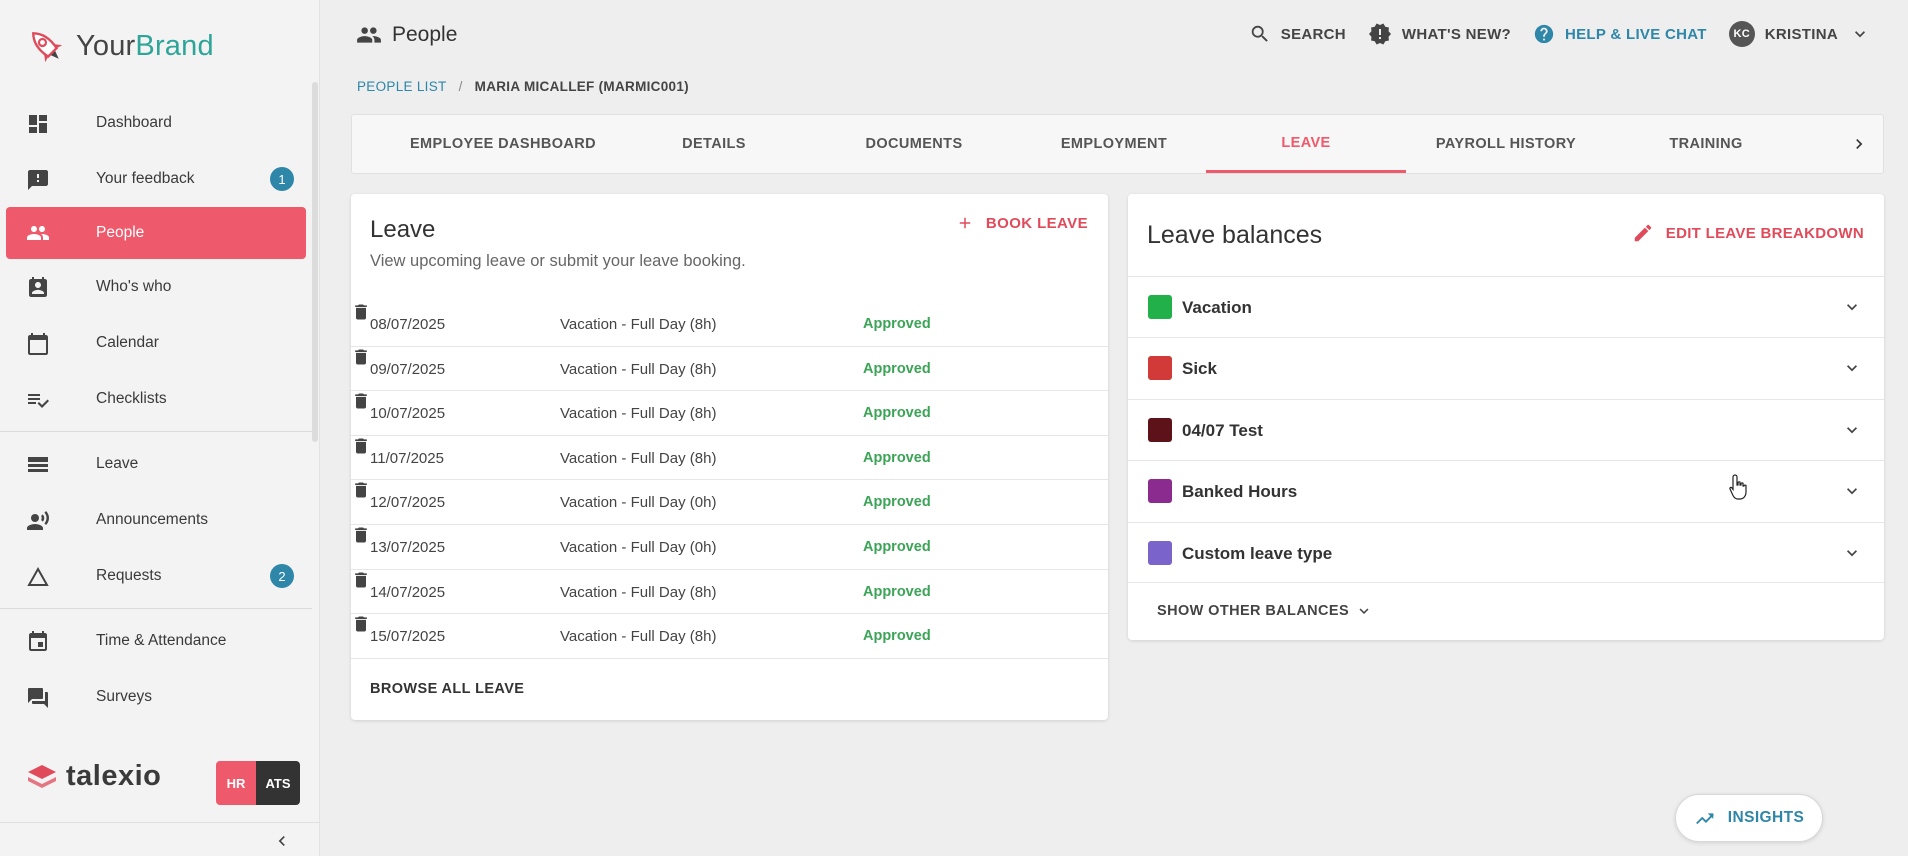 The width and height of the screenshot is (1908, 856). What do you see at coordinates (1257, 553) in the screenshot?
I see `balance-label: Custom leave type` at bounding box center [1257, 553].